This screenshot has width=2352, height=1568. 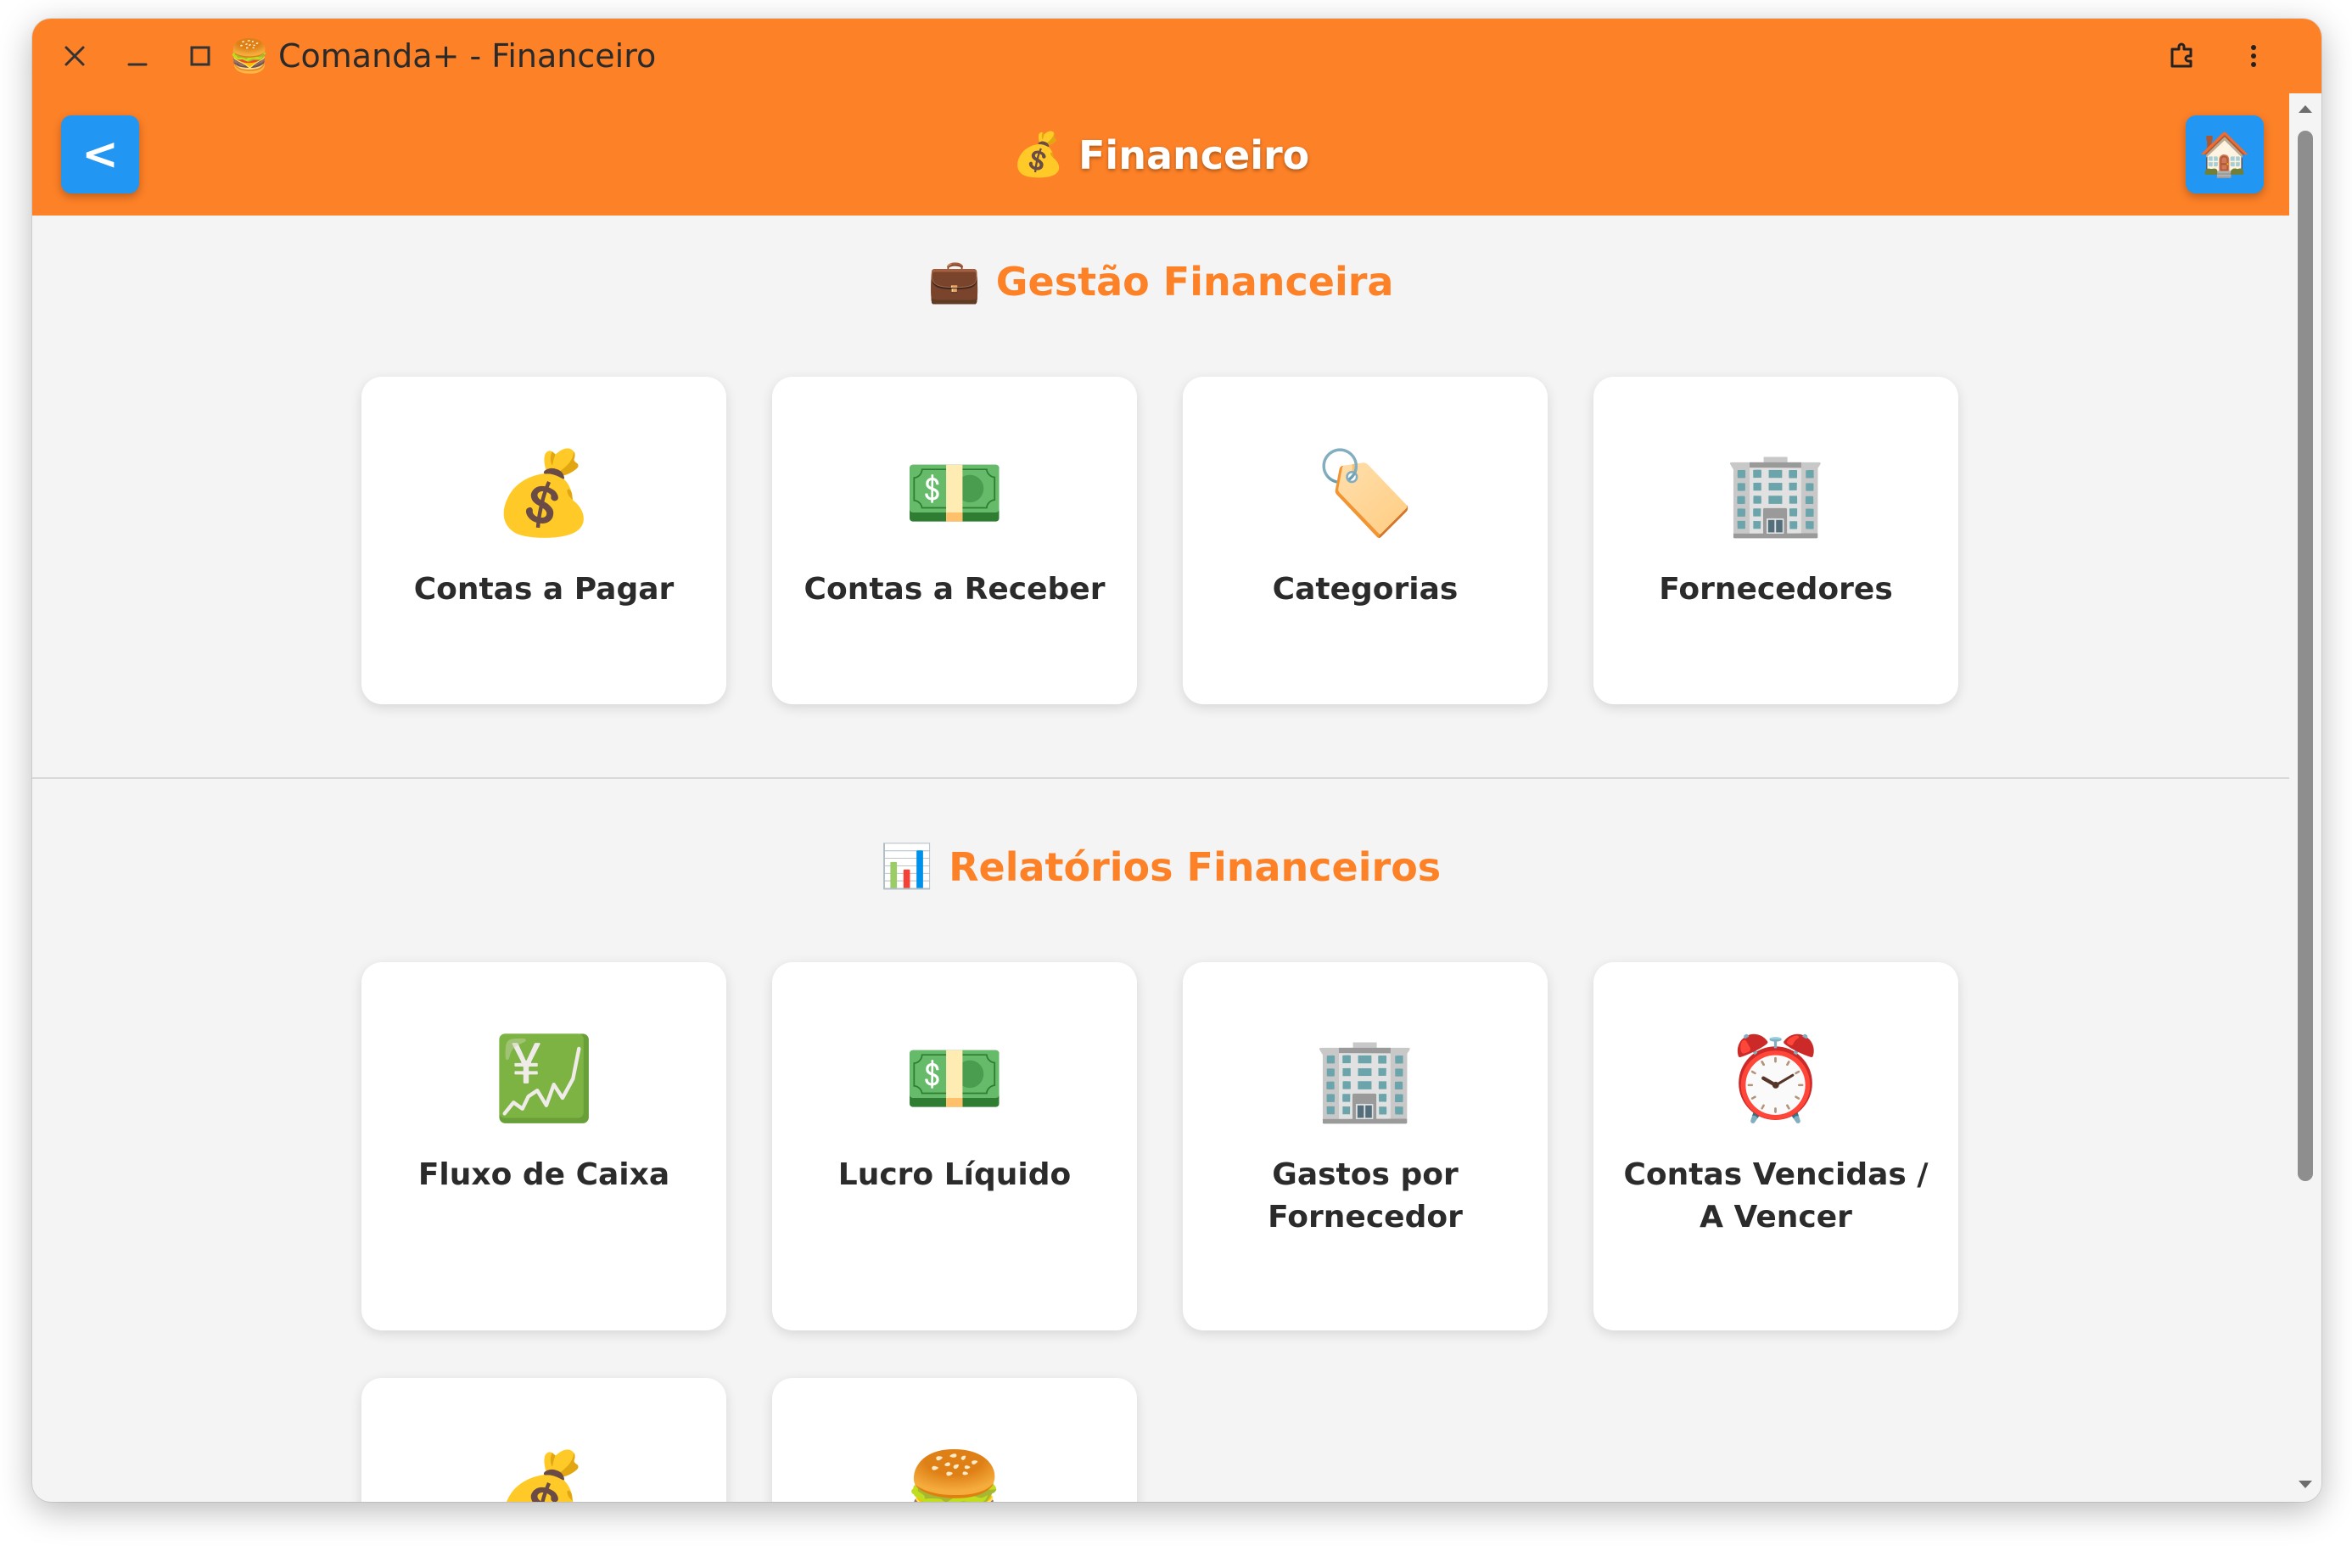 What do you see at coordinates (1194, 155) in the screenshot?
I see `page-title-text: Financeiro` at bounding box center [1194, 155].